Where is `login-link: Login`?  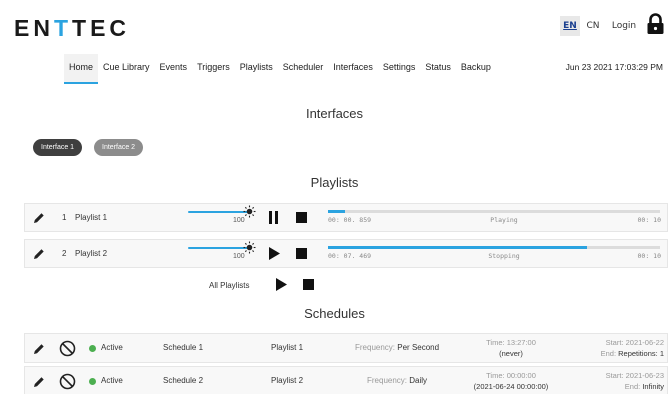 login-link: Login is located at coordinates (624, 26).